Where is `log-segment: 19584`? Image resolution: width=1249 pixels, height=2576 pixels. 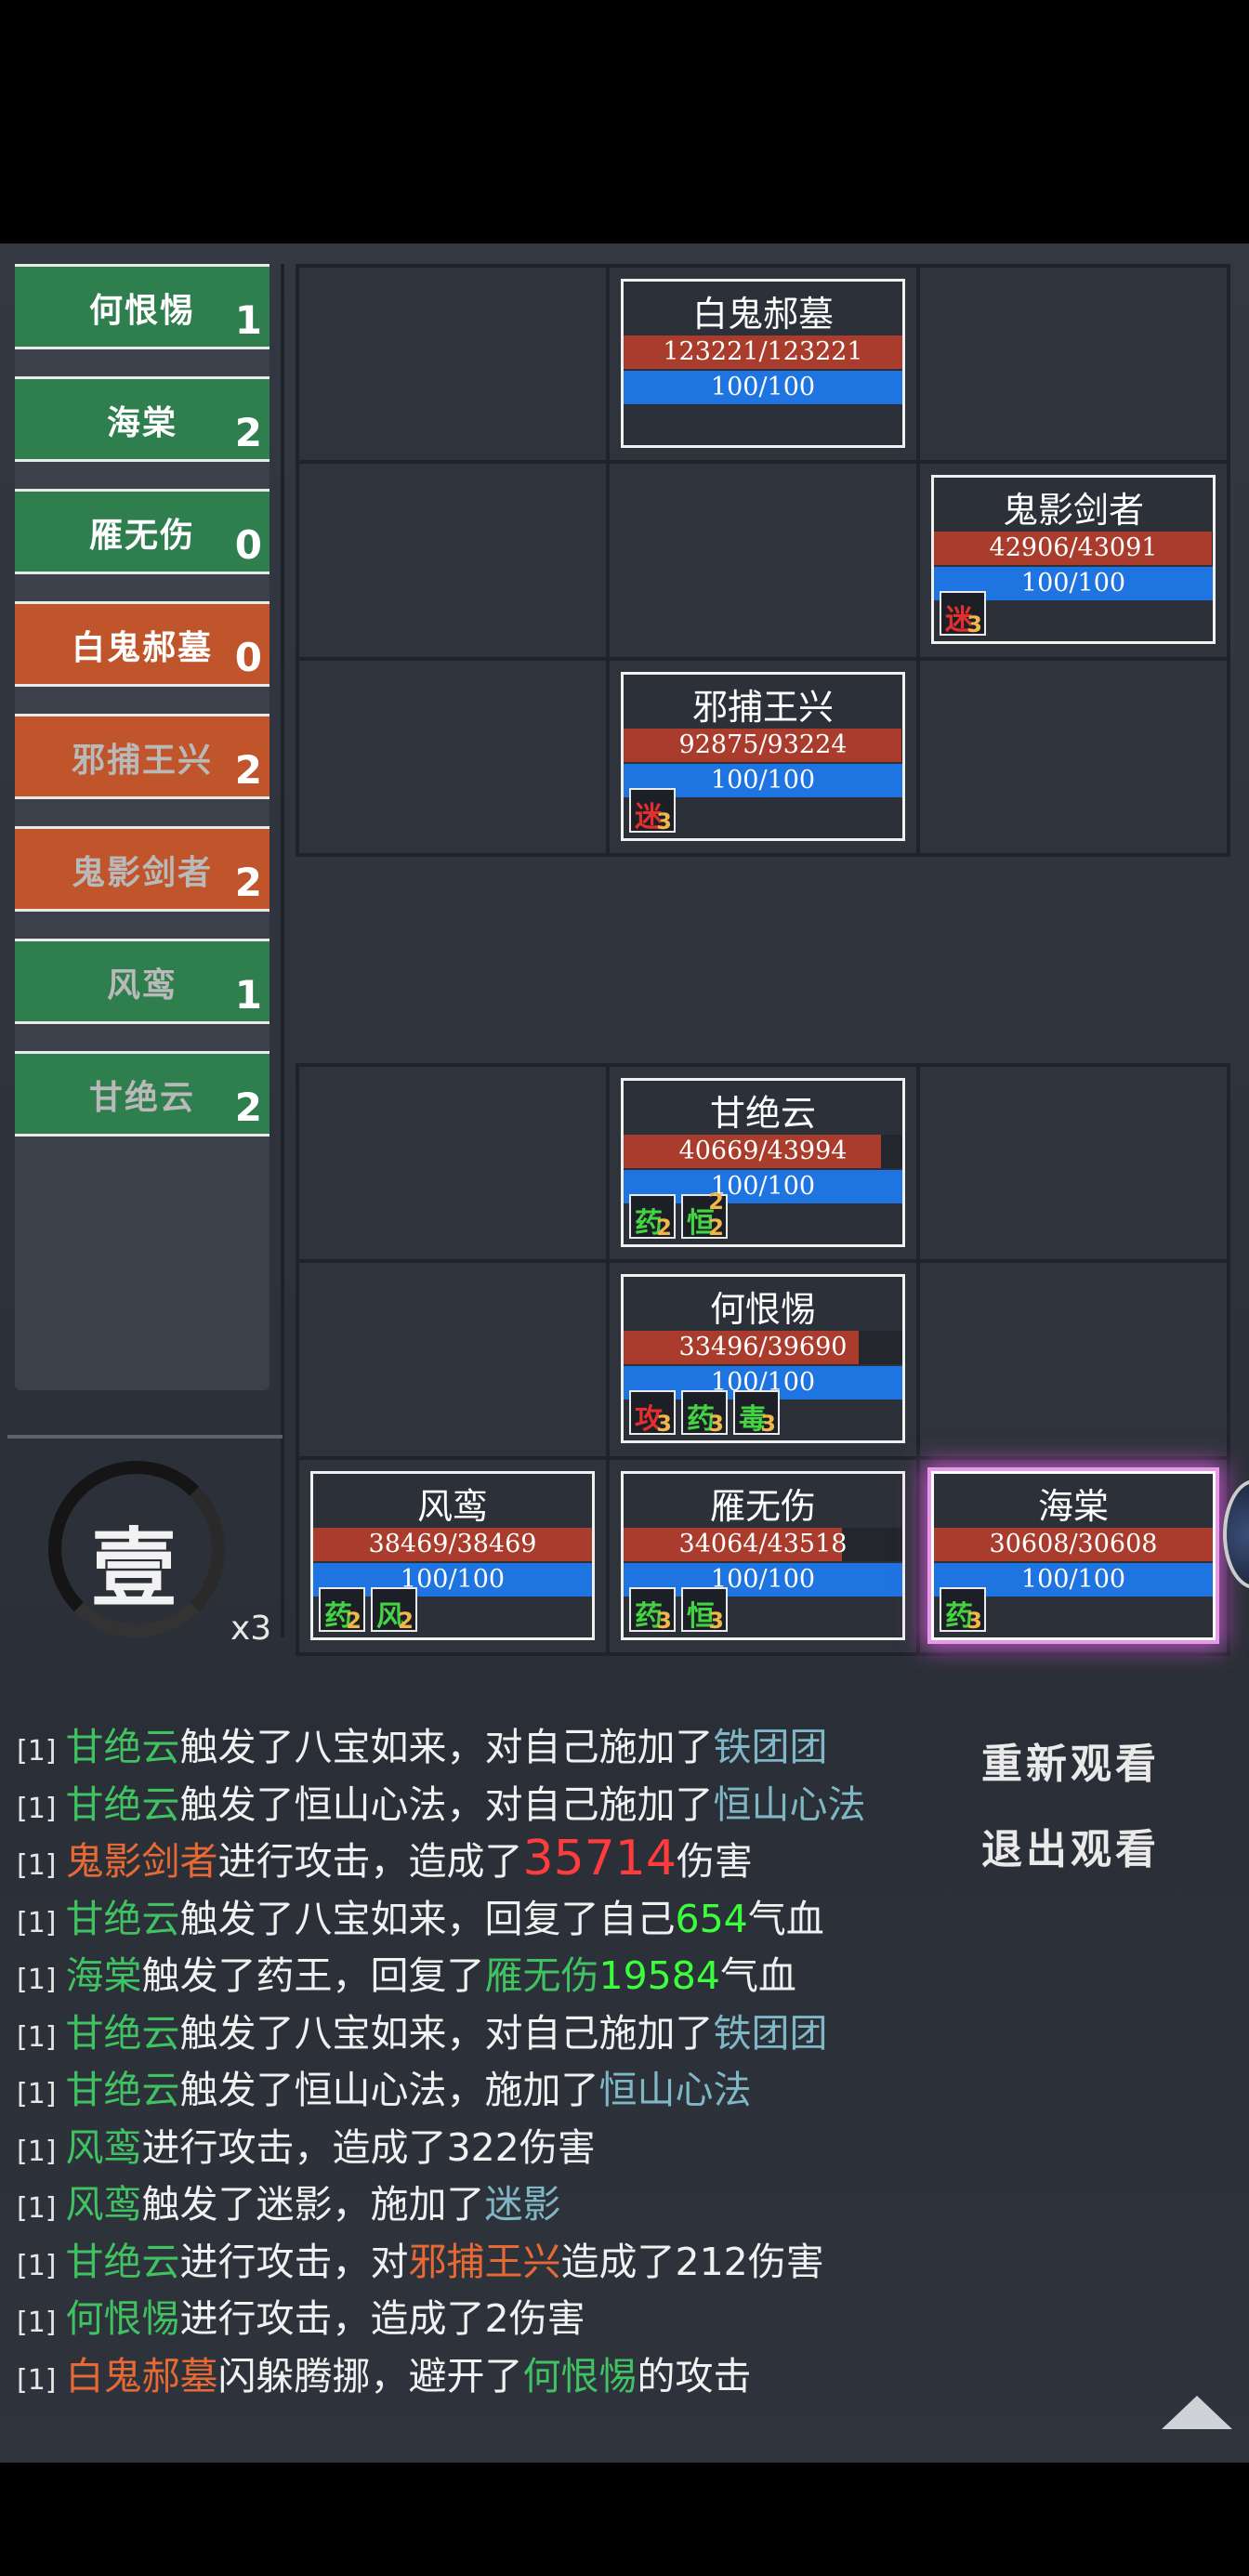 log-segment: 19584 is located at coordinates (659, 1975).